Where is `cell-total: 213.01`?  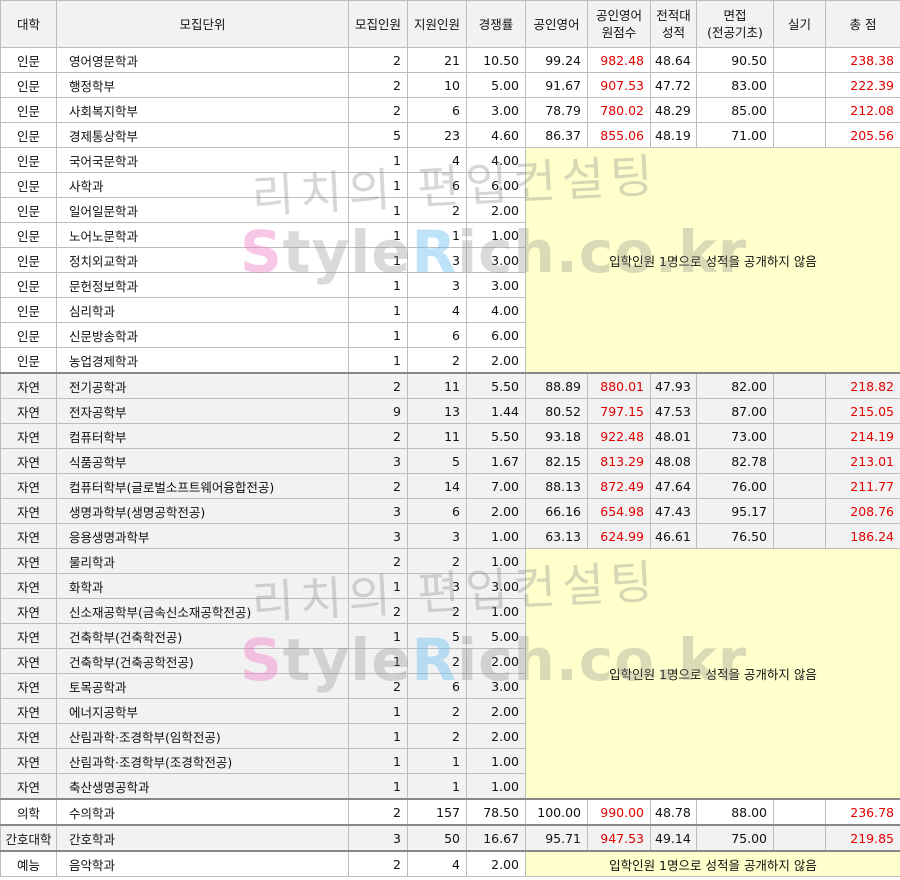 cell-total: 213.01 is located at coordinates (862, 461).